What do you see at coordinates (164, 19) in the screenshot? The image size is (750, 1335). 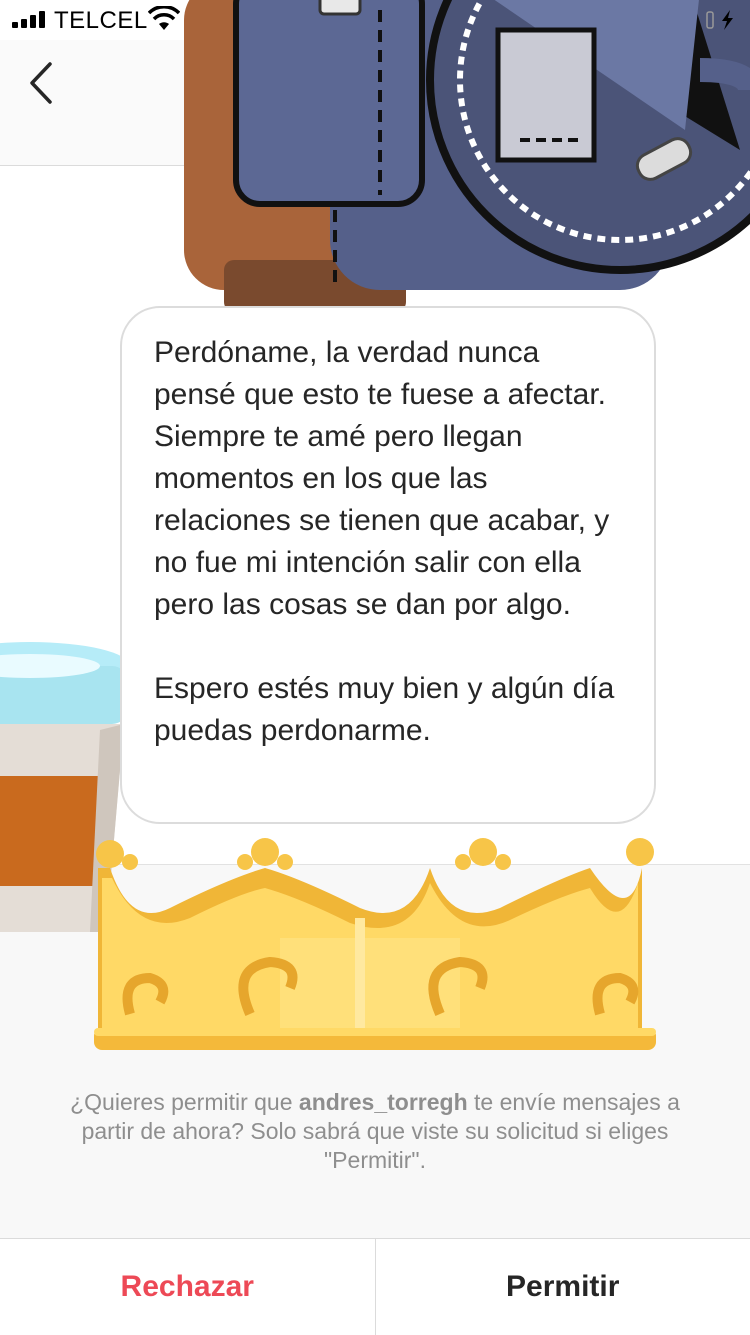 I see `wifi-icon` at bounding box center [164, 19].